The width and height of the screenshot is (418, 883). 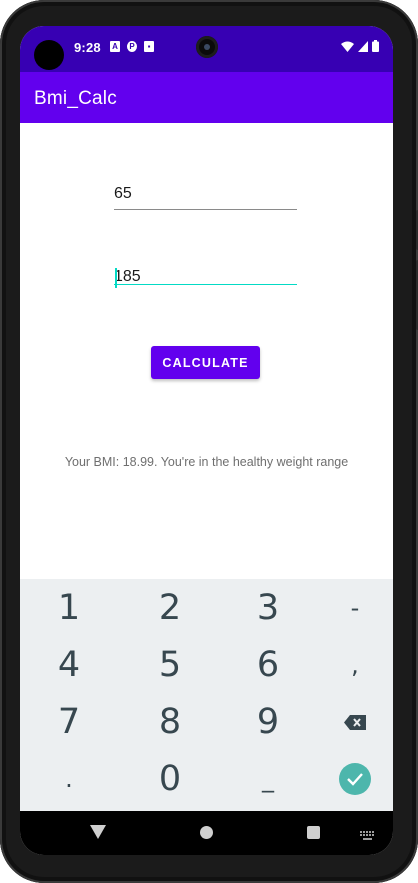 What do you see at coordinates (123, 193) in the screenshot?
I see `weight-value: 65` at bounding box center [123, 193].